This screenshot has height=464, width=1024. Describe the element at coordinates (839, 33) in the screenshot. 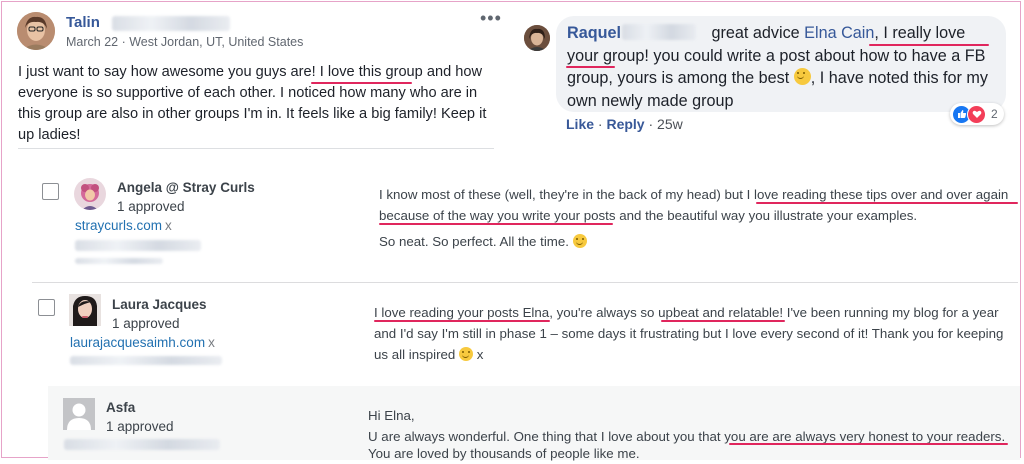

I see `mention-link: Elna Cain` at that location.